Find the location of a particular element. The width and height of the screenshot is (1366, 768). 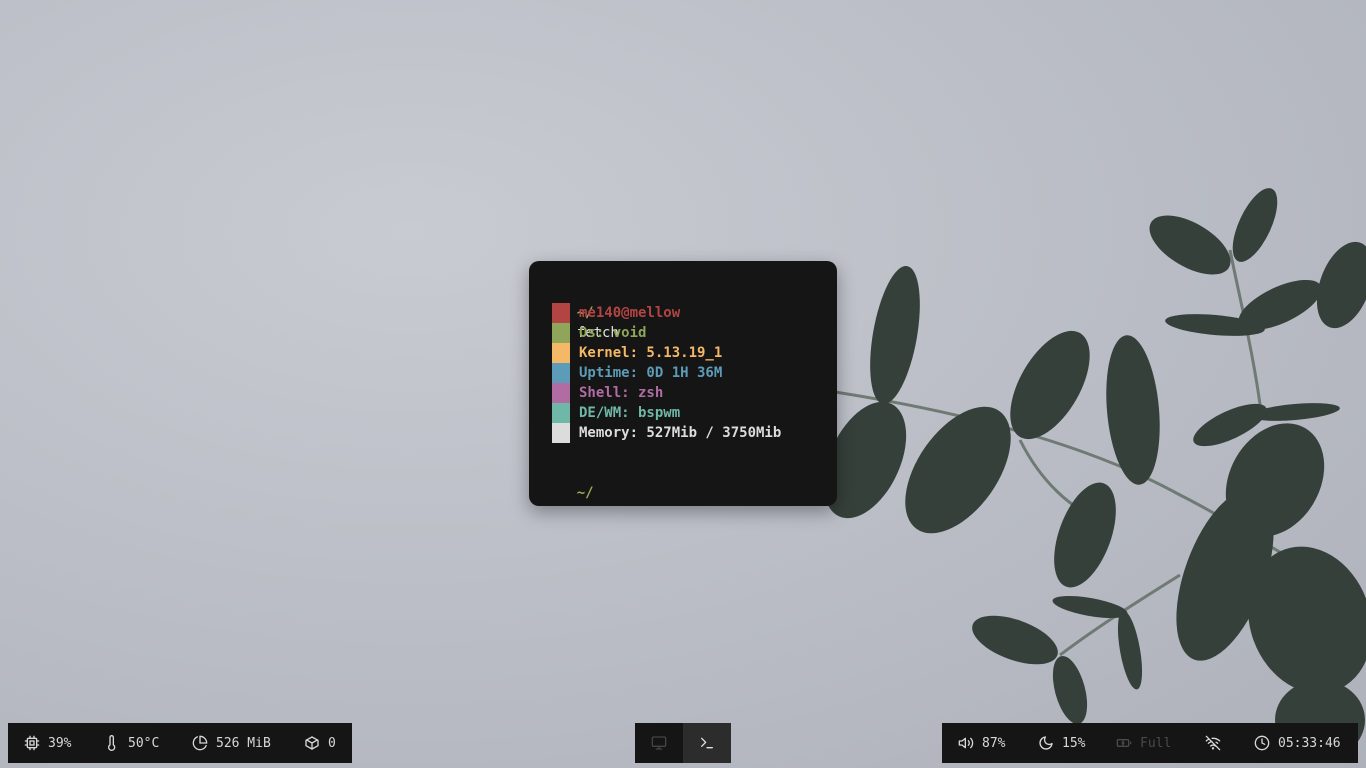

package-icon is located at coordinates (312, 743).